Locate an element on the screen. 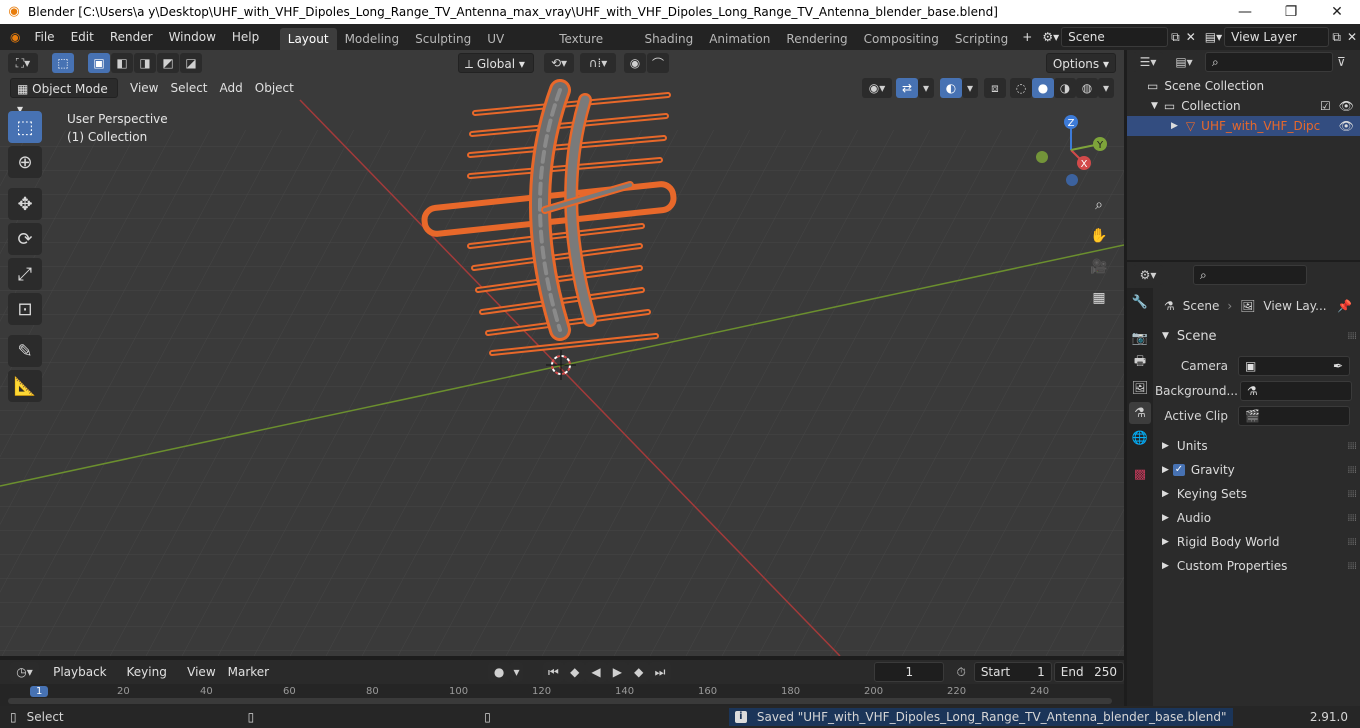  tab-scripting: Scripting is located at coordinates (981, 39).